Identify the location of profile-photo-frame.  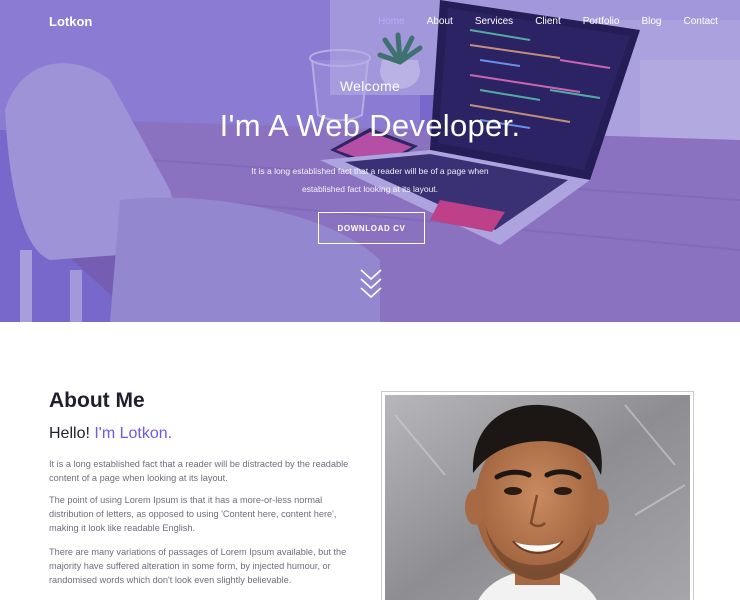
(537, 495).